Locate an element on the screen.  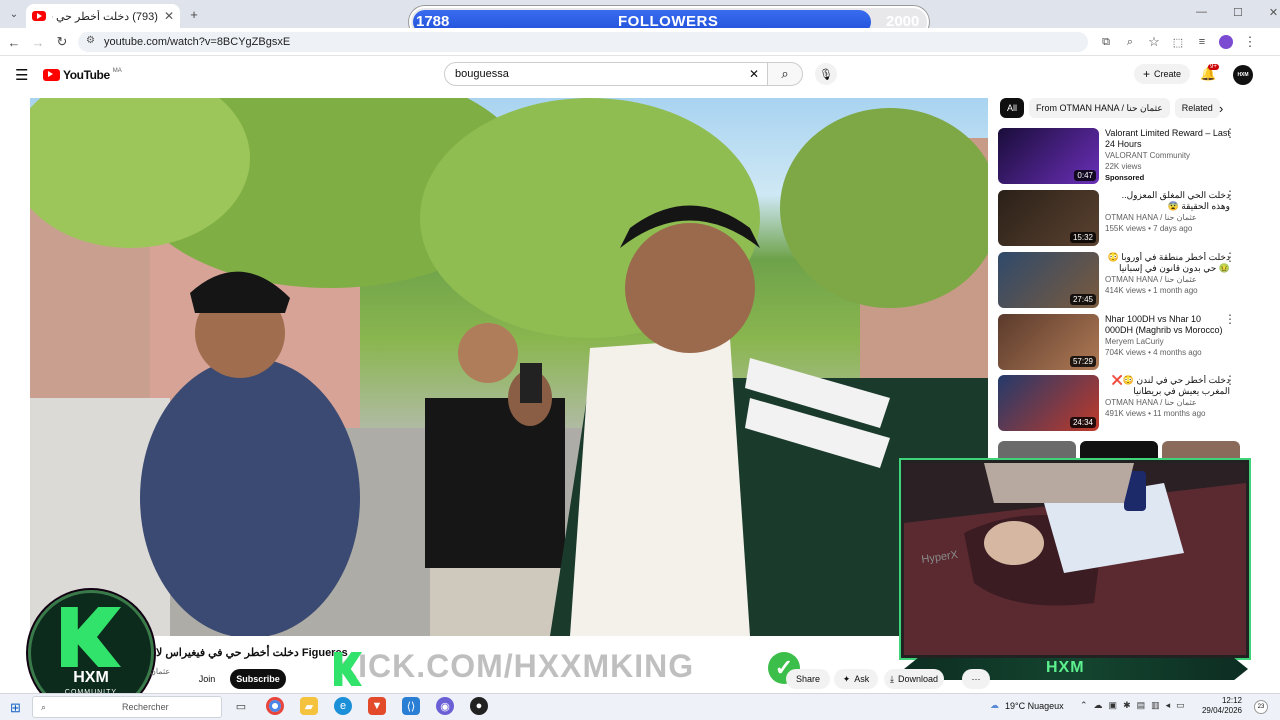
more-actions-icon: ⋯ is located at coordinates (976, 679).